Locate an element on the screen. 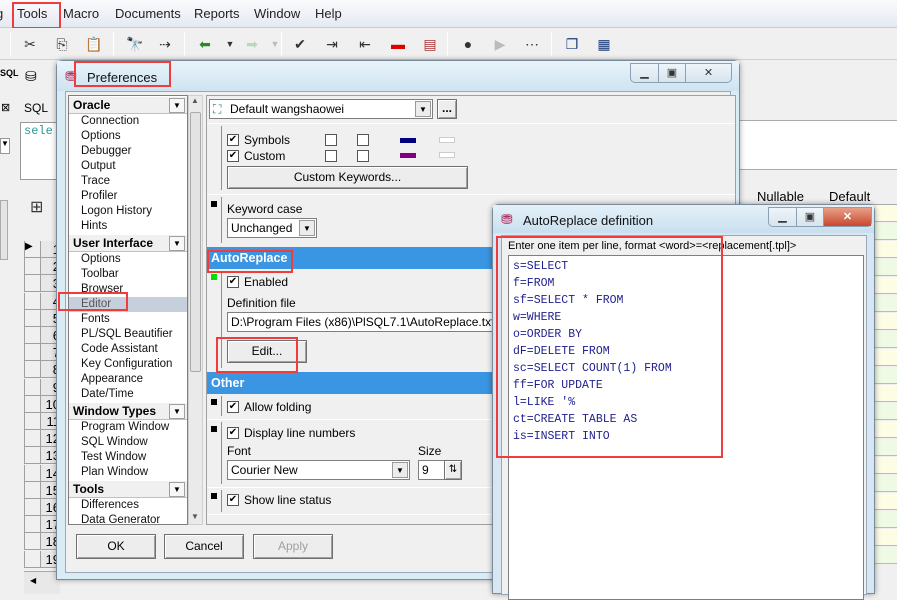 The width and height of the screenshot is (897, 600). size-input: 9 is located at coordinates (432, 470).